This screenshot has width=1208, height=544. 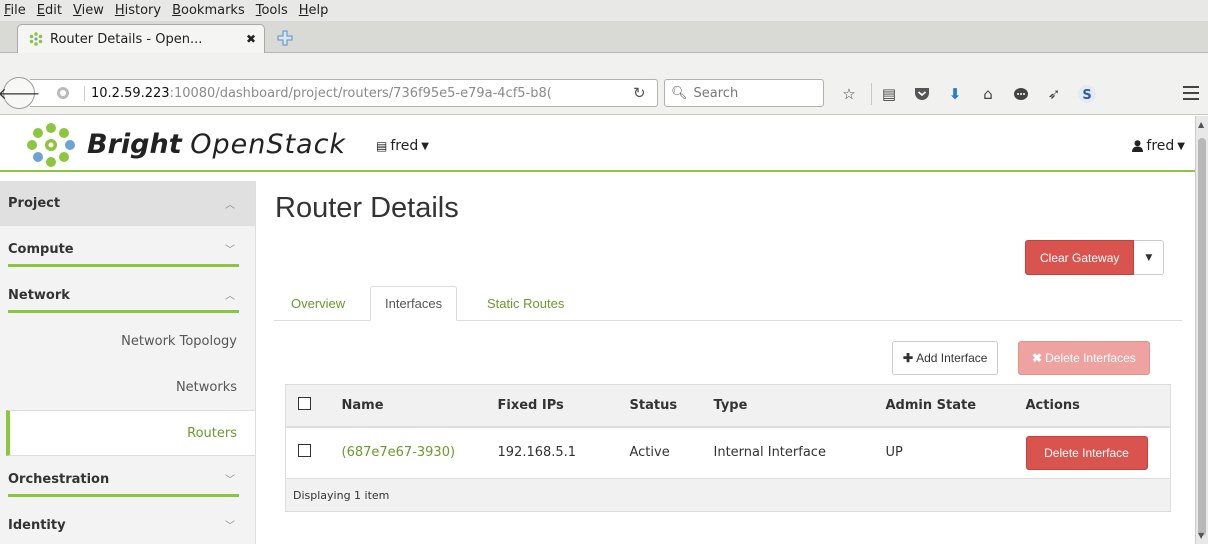 I want to click on add-interface-button: ✚ Add Interface, so click(x=945, y=358).